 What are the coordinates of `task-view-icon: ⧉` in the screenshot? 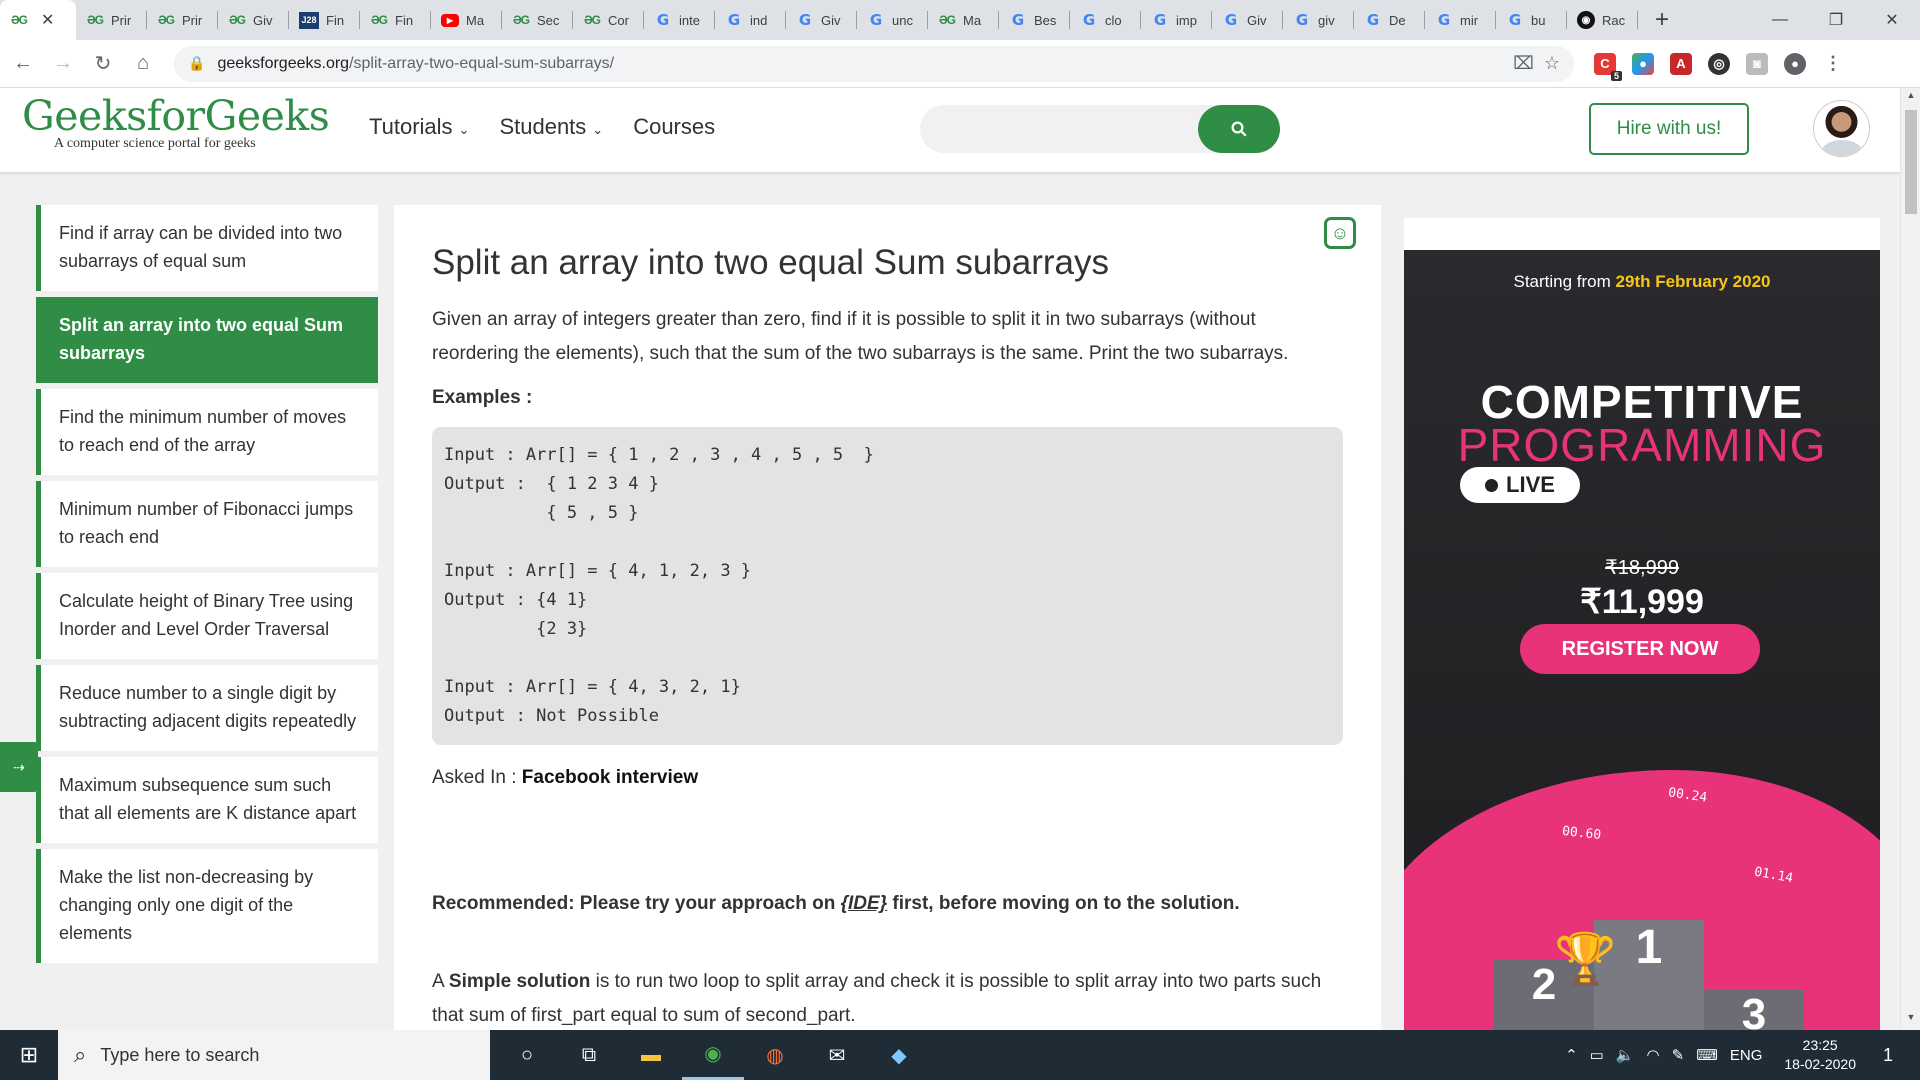 It's located at (589, 1055).